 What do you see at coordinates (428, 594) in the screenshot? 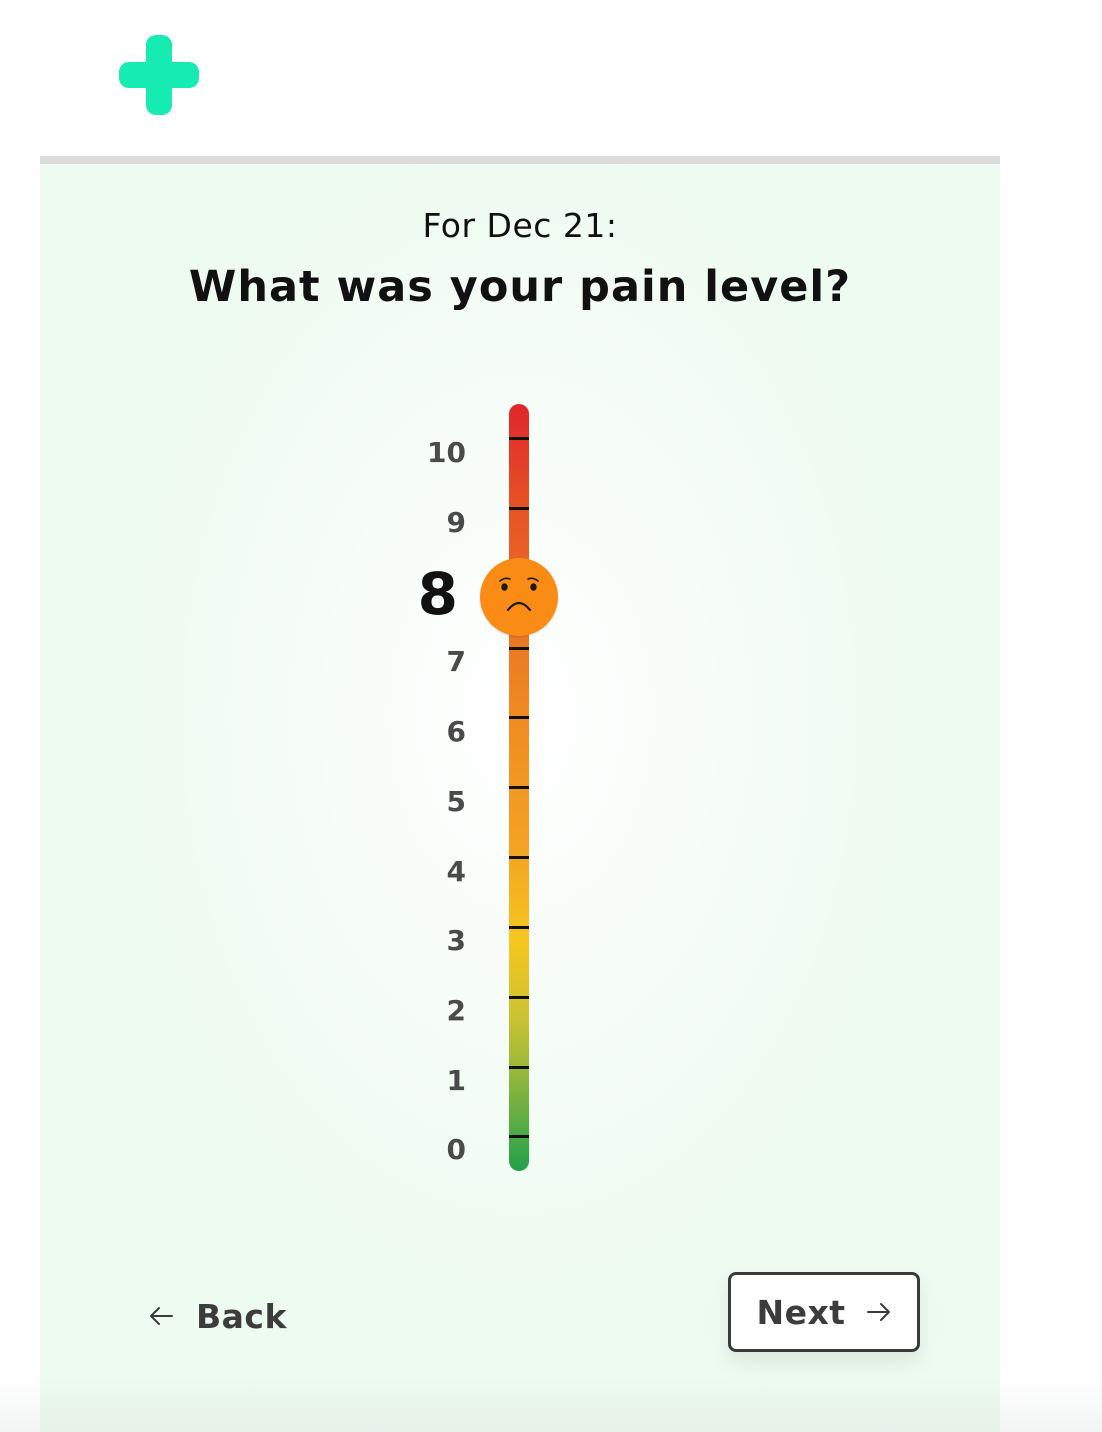
I see `scale-label-selected: 8` at bounding box center [428, 594].